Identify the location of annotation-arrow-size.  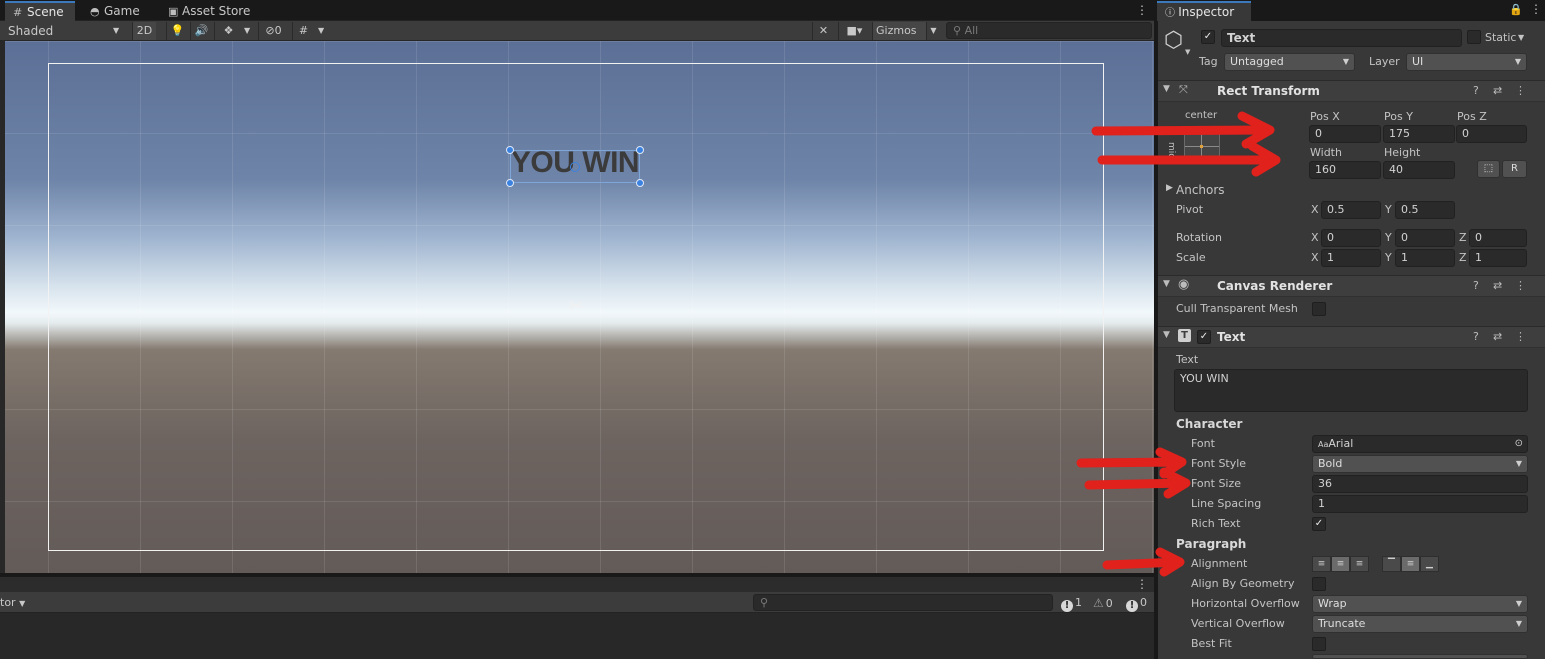
(1189, 159).